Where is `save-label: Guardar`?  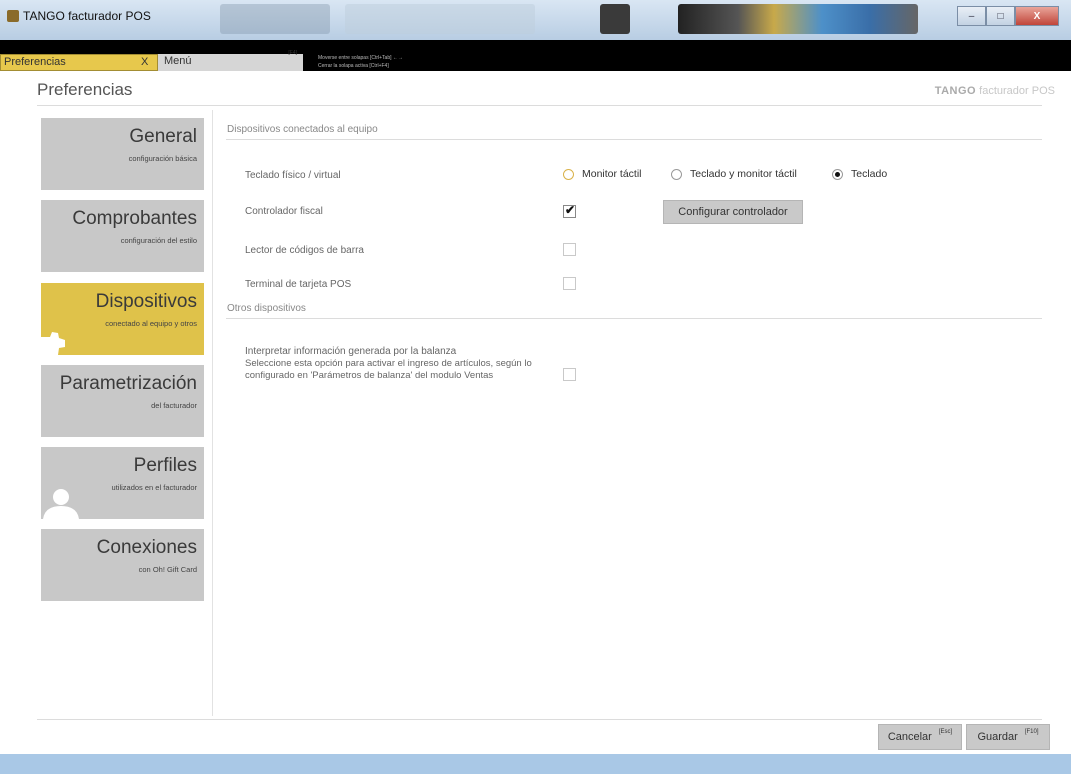 save-label: Guardar is located at coordinates (997, 737).